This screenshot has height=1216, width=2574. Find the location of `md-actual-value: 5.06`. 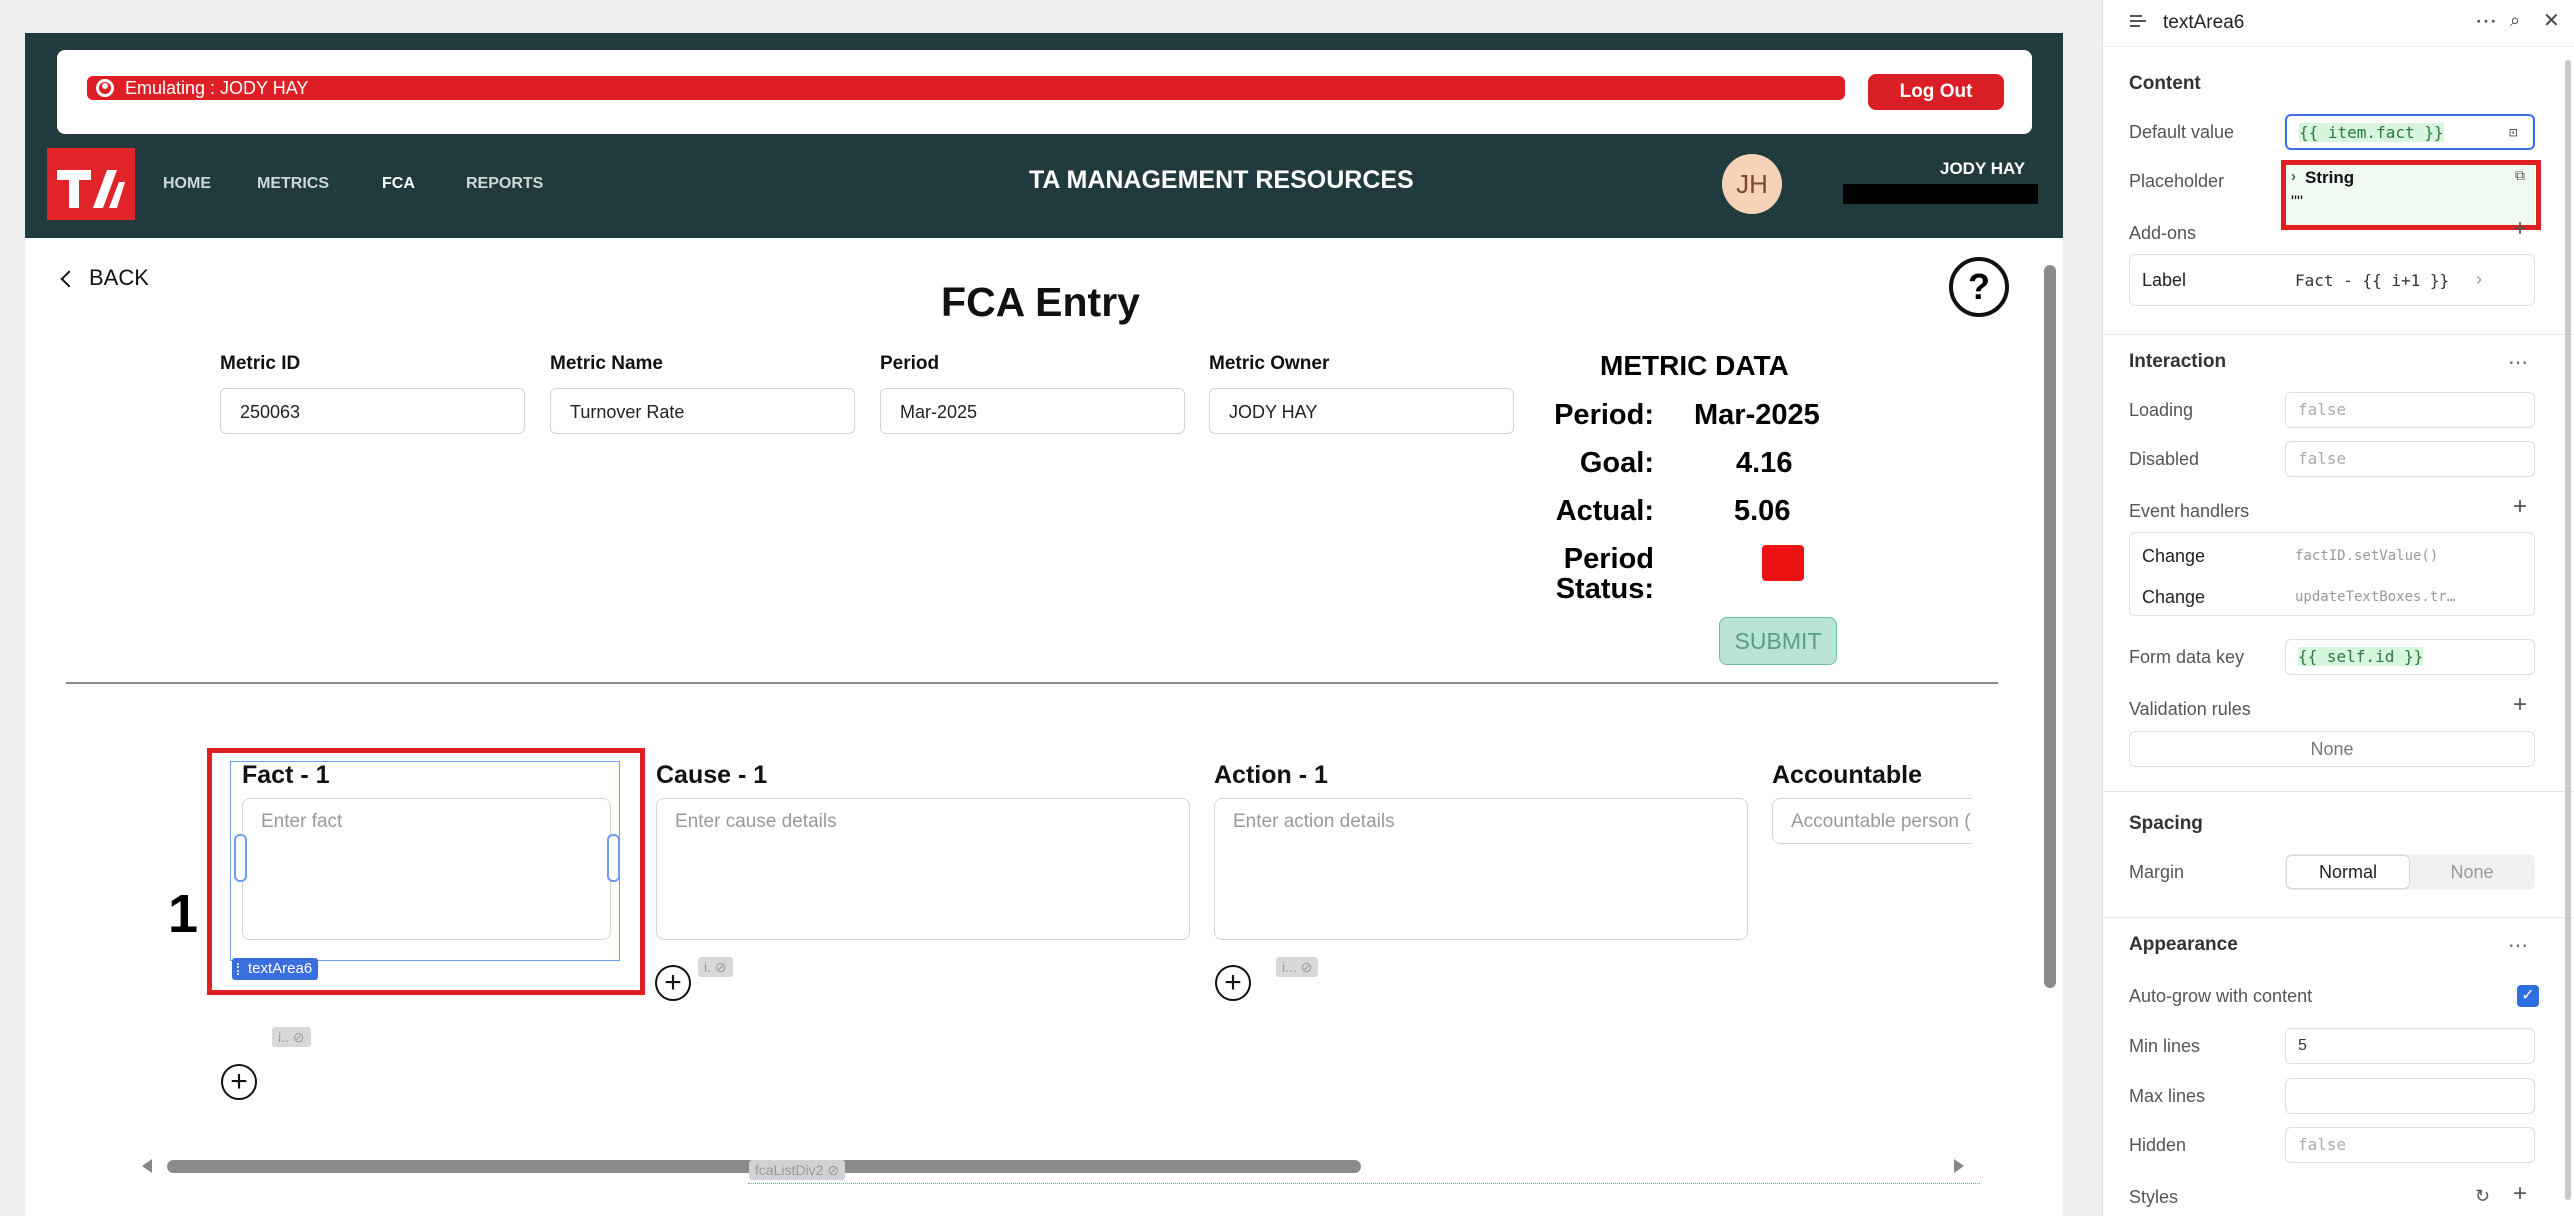

md-actual-value: 5.06 is located at coordinates (1762, 511).